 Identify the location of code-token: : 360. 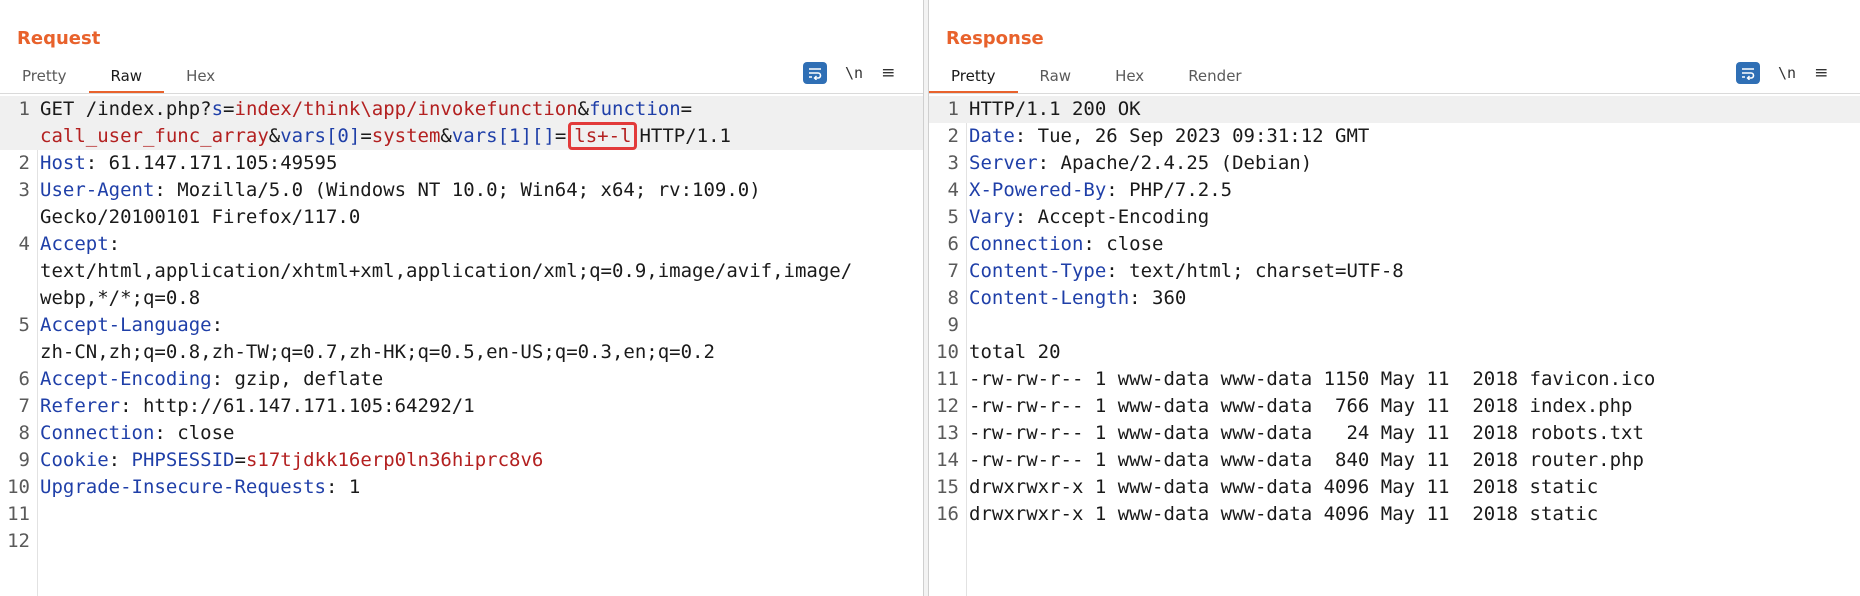
(1158, 298).